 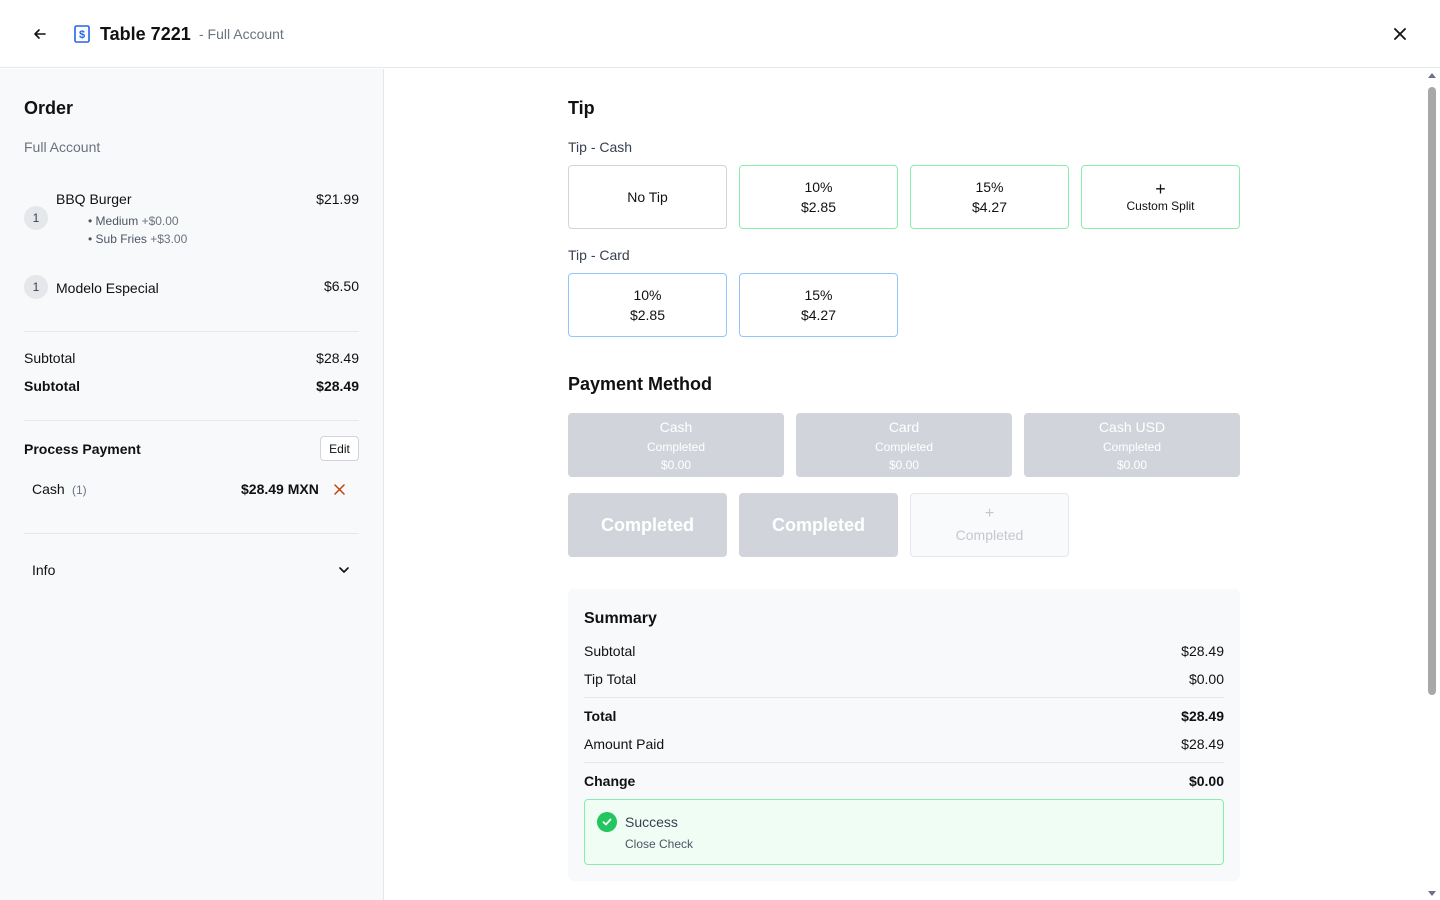 I want to click on add-payment-method-button: + Completed, so click(x=989, y=525).